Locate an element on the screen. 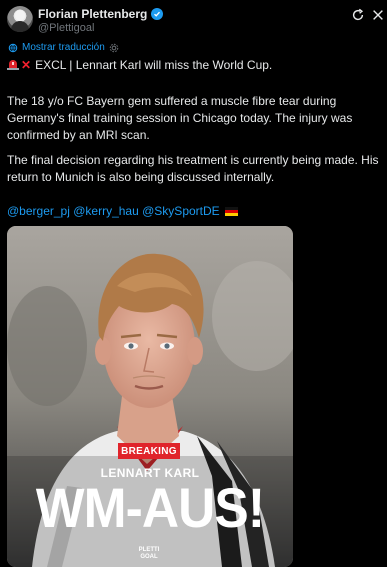  media-headline: WM-AUS! is located at coordinates (150, 507).